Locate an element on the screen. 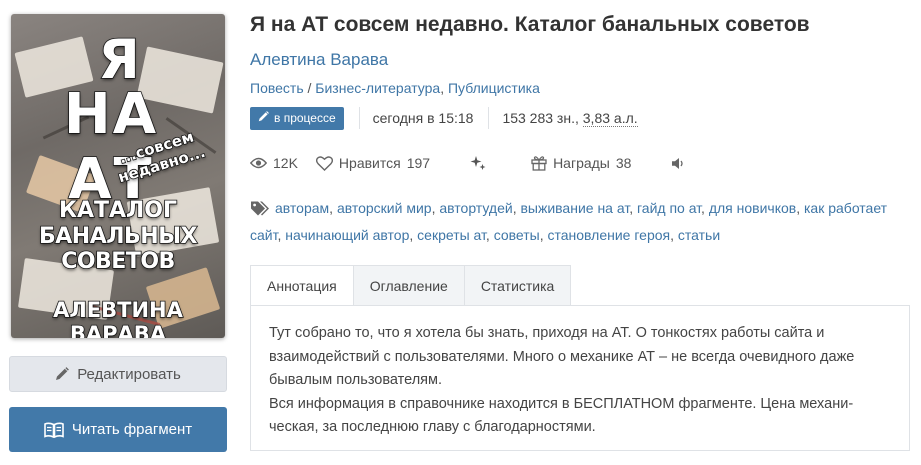  read-fragment-label: Читать фрагмент is located at coordinates (132, 429).